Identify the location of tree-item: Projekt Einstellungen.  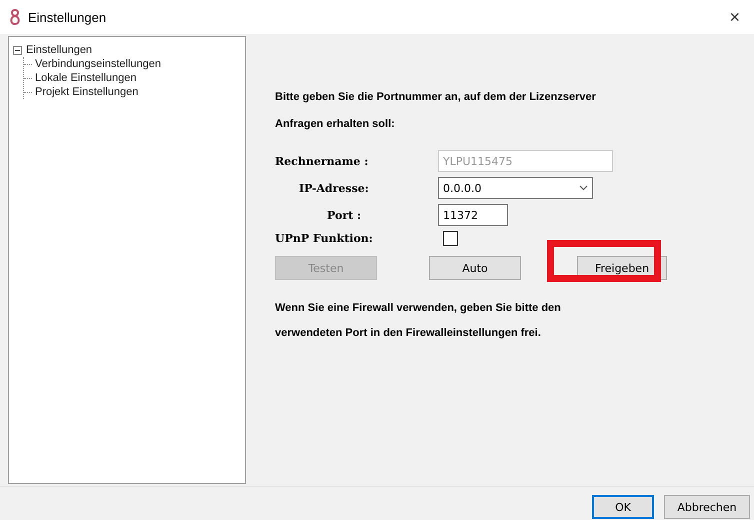
(86, 92).